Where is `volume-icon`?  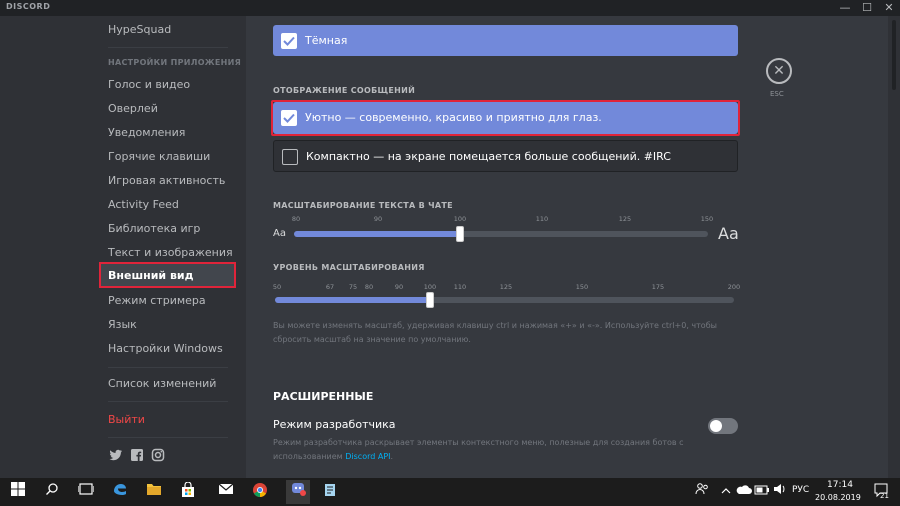
volume-icon is located at coordinates (780, 492).